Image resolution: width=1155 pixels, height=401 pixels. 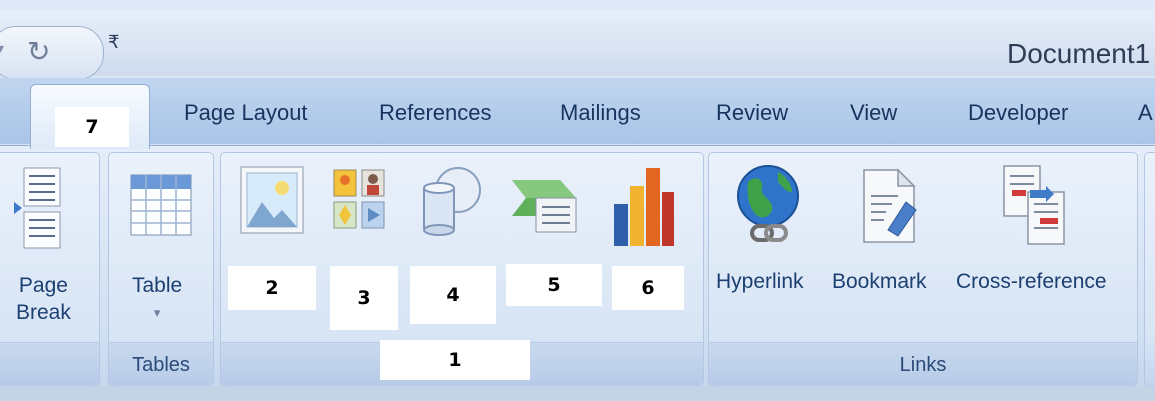 I want to click on page-break-label: Page Break, so click(x=43, y=299).